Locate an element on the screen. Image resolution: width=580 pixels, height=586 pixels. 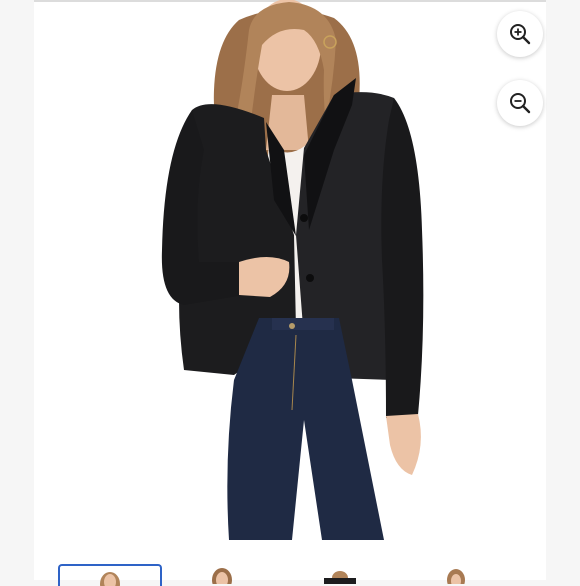
zoom-in-icon is located at coordinates (520, 34).